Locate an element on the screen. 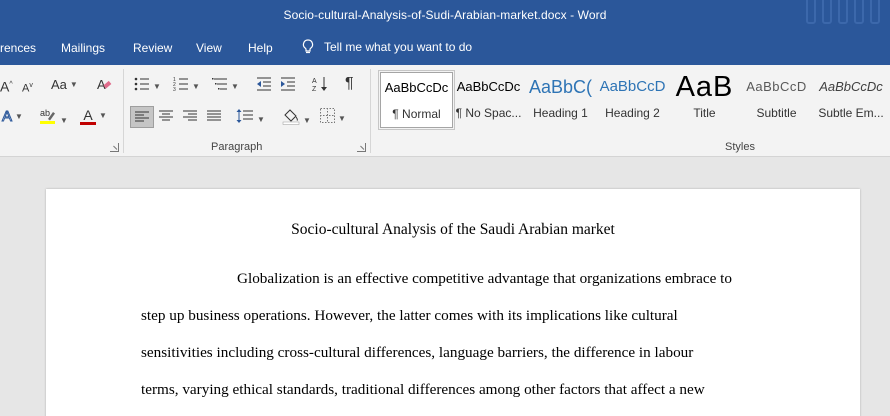 The height and width of the screenshot is (416, 890). center-button is located at coordinates (166, 118).